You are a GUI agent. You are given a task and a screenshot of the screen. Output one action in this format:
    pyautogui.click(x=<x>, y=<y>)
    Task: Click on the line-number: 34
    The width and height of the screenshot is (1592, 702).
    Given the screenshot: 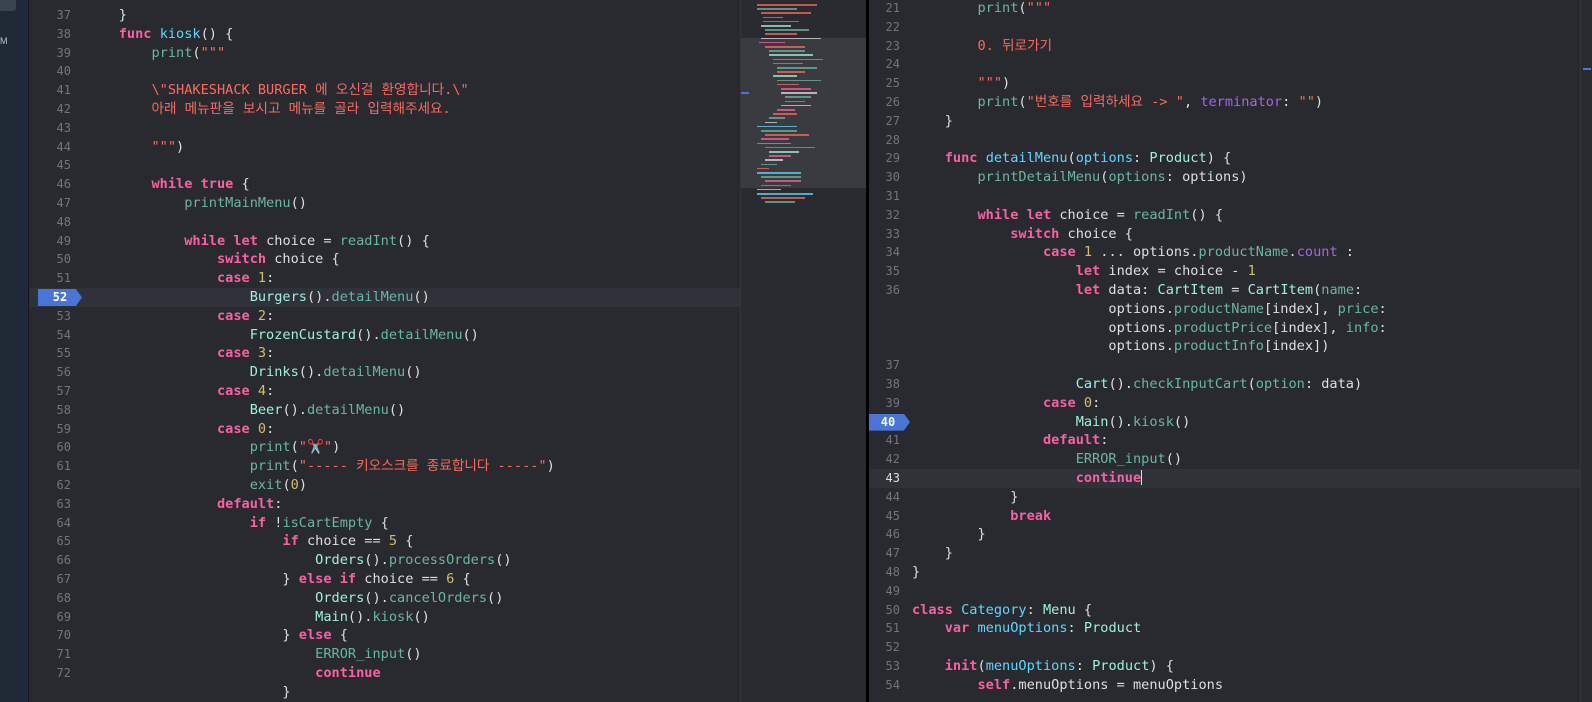 What is the action you would take?
    pyautogui.click(x=884, y=252)
    